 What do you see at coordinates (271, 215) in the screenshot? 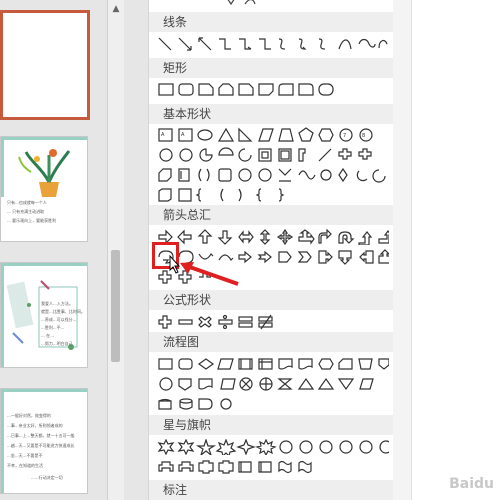
I see `category-header-block-arrows: 箭头总汇` at bounding box center [271, 215].